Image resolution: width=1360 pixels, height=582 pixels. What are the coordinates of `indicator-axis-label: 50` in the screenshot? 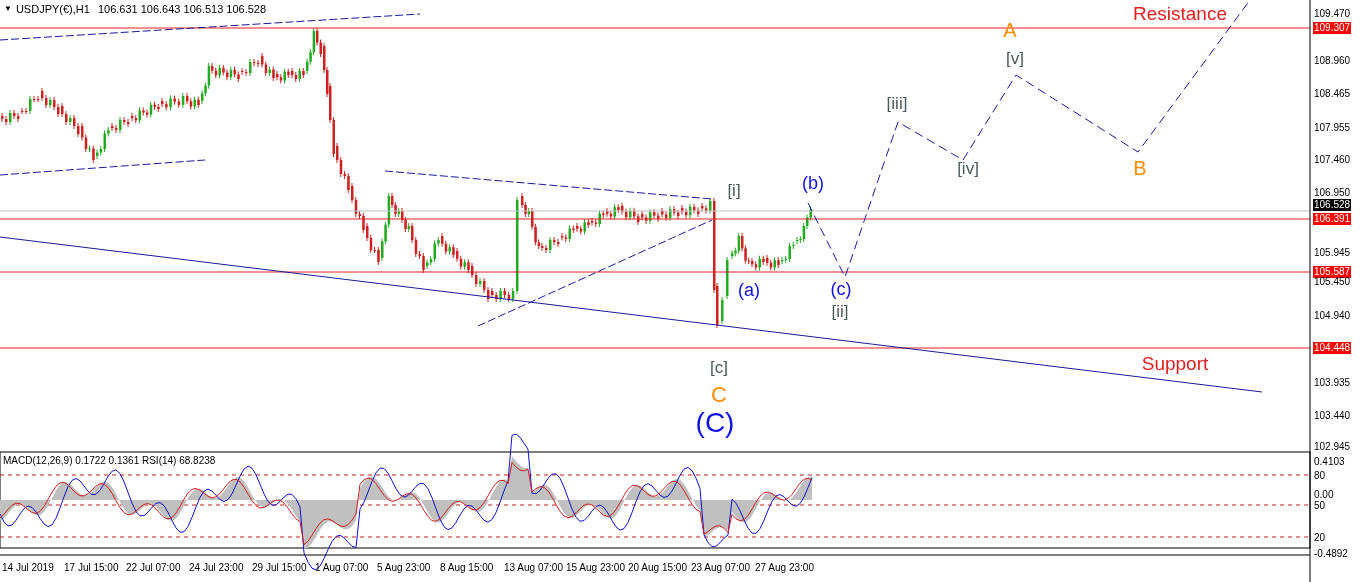 It's located at (1320, 505).